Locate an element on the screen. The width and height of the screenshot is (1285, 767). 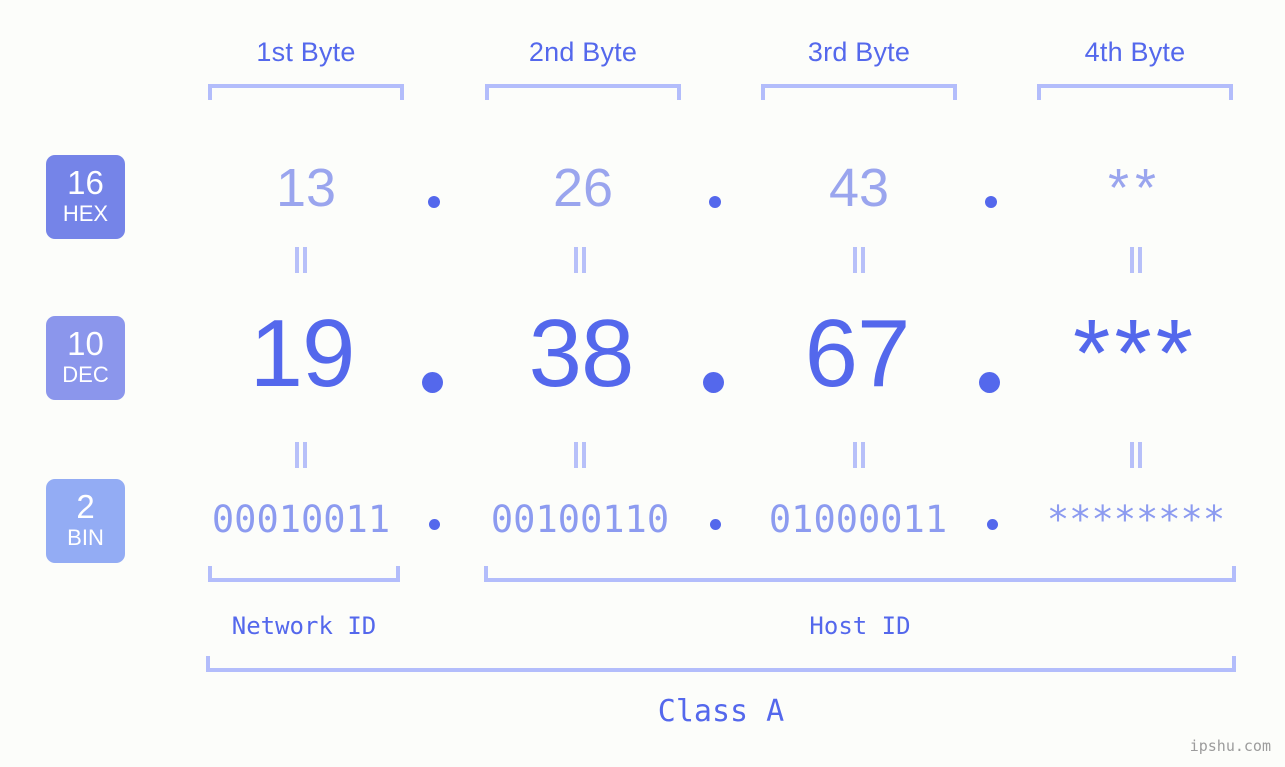
base-badge-hex: 16 HEX is located at coordinates (85, 197).